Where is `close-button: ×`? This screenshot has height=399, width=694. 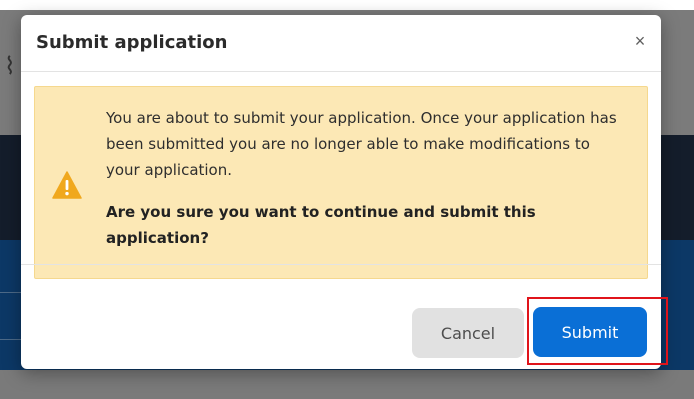 close-button: × is located at coordinates (640, 41).